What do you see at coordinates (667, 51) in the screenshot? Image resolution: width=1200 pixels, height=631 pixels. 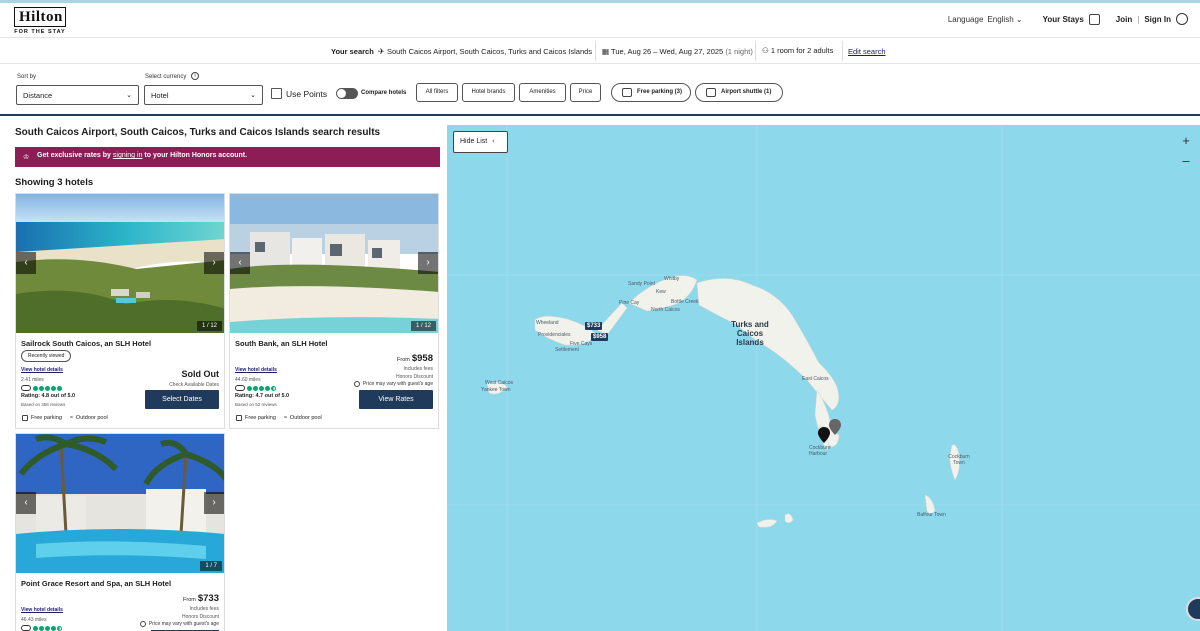 I see `dates-text: Tue, Aug 26 – Wed, Aug 27, 2025` at bounding box center [667, 51].